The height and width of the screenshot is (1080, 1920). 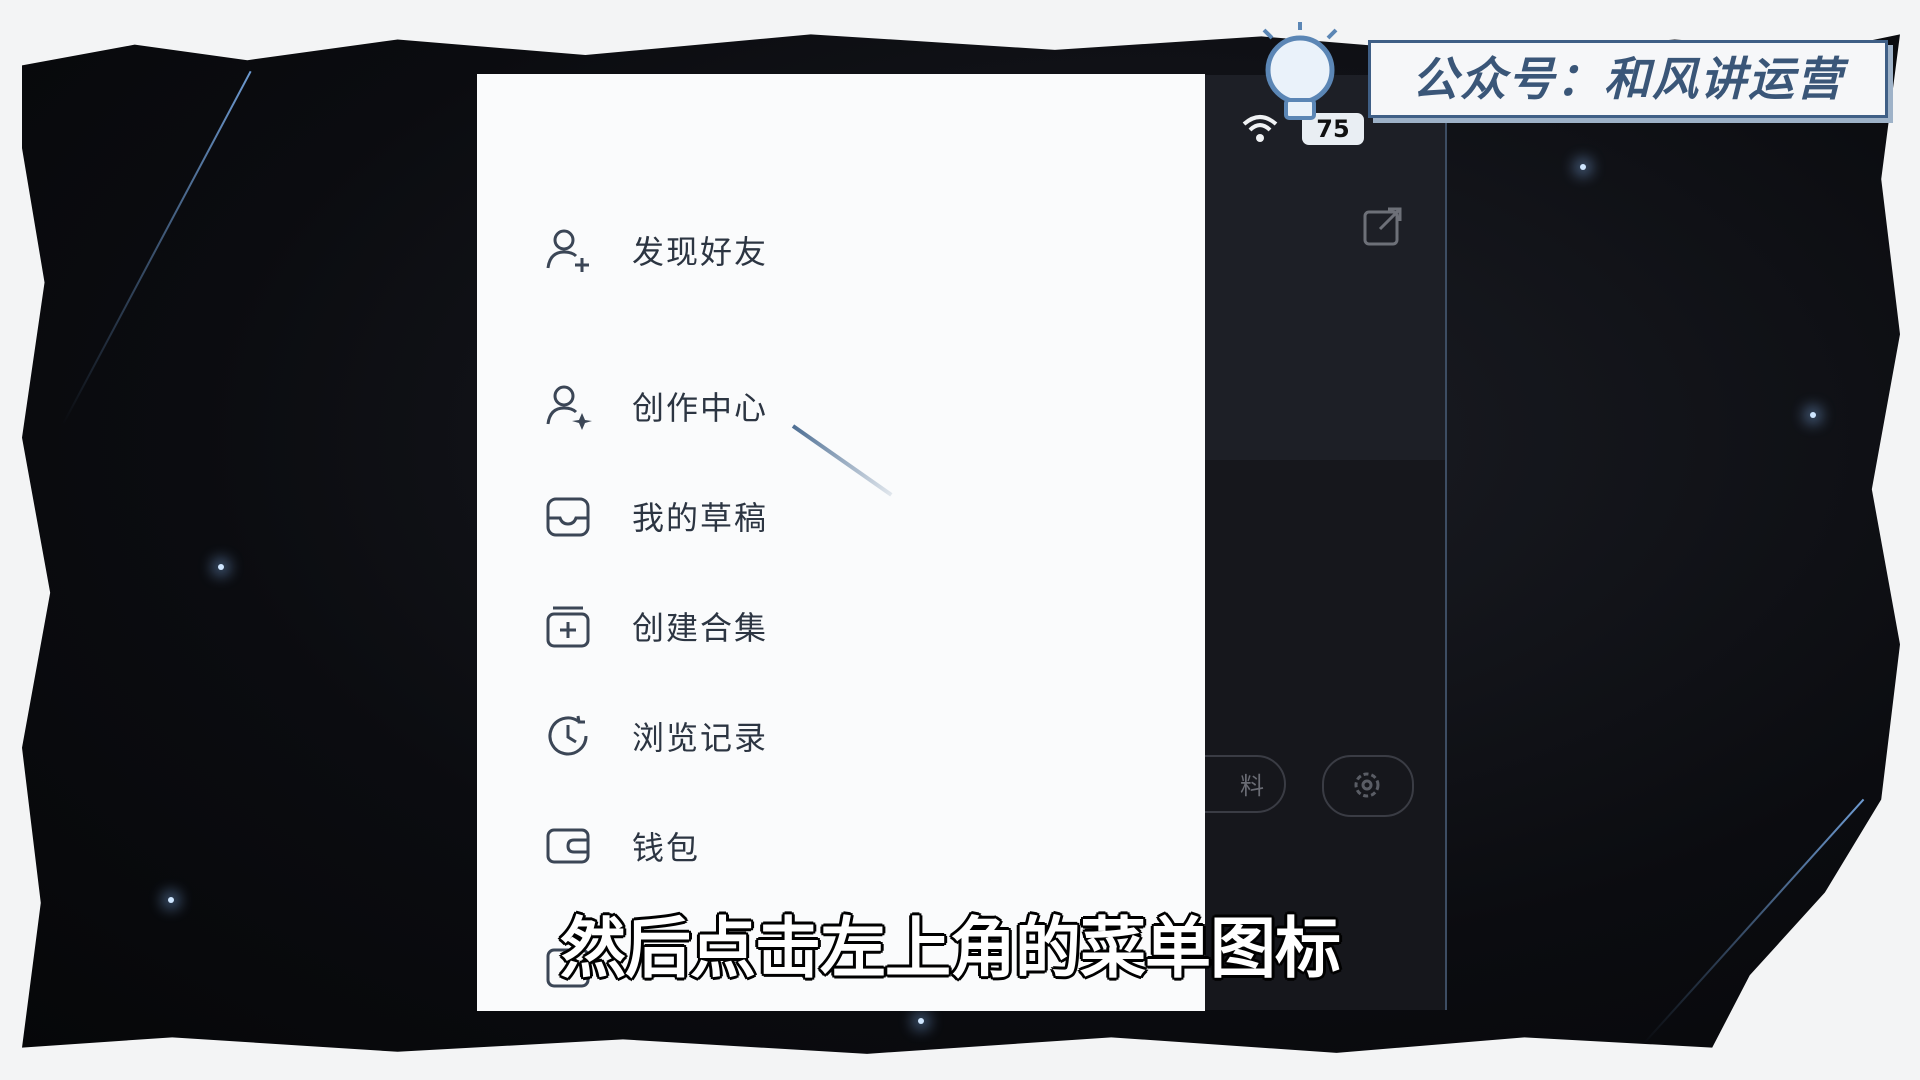 I want to click on wallet-icon, so click(x=568, y=846).